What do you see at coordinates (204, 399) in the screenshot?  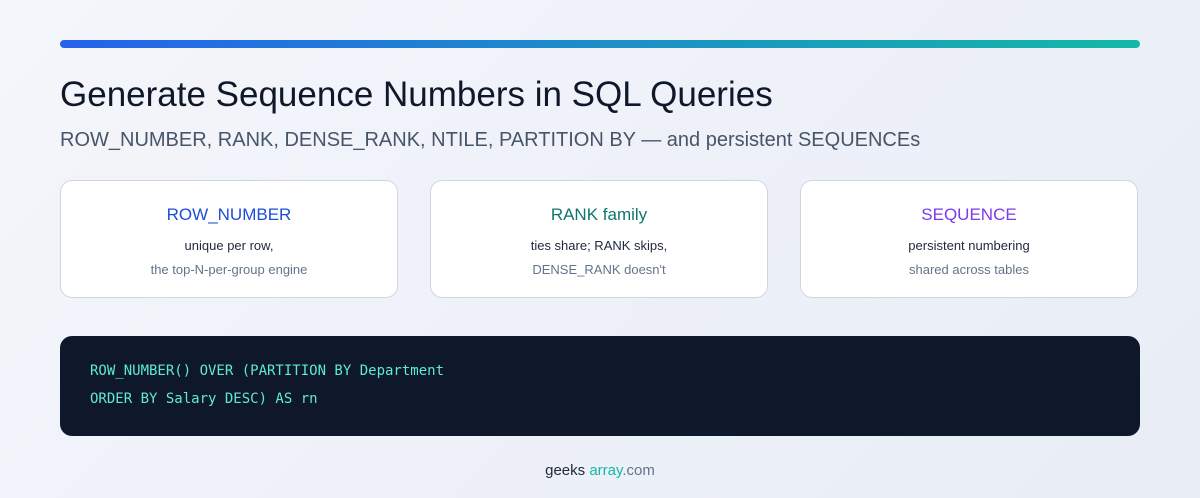 I see `code-line: ORDER BY Salary DESC) AS rn` at bounding box center [204, 399].